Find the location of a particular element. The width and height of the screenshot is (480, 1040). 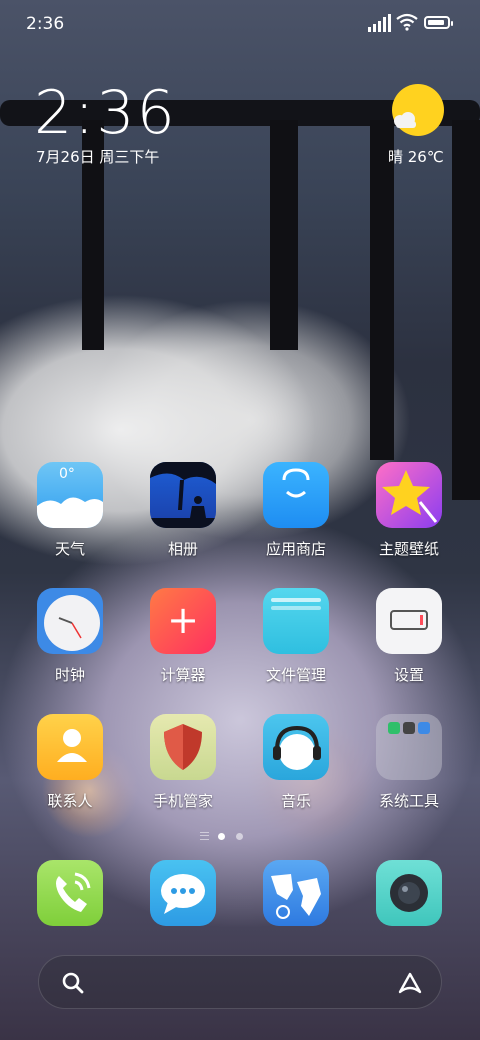

app-label: 天气 is located at coordinates (69, 549).